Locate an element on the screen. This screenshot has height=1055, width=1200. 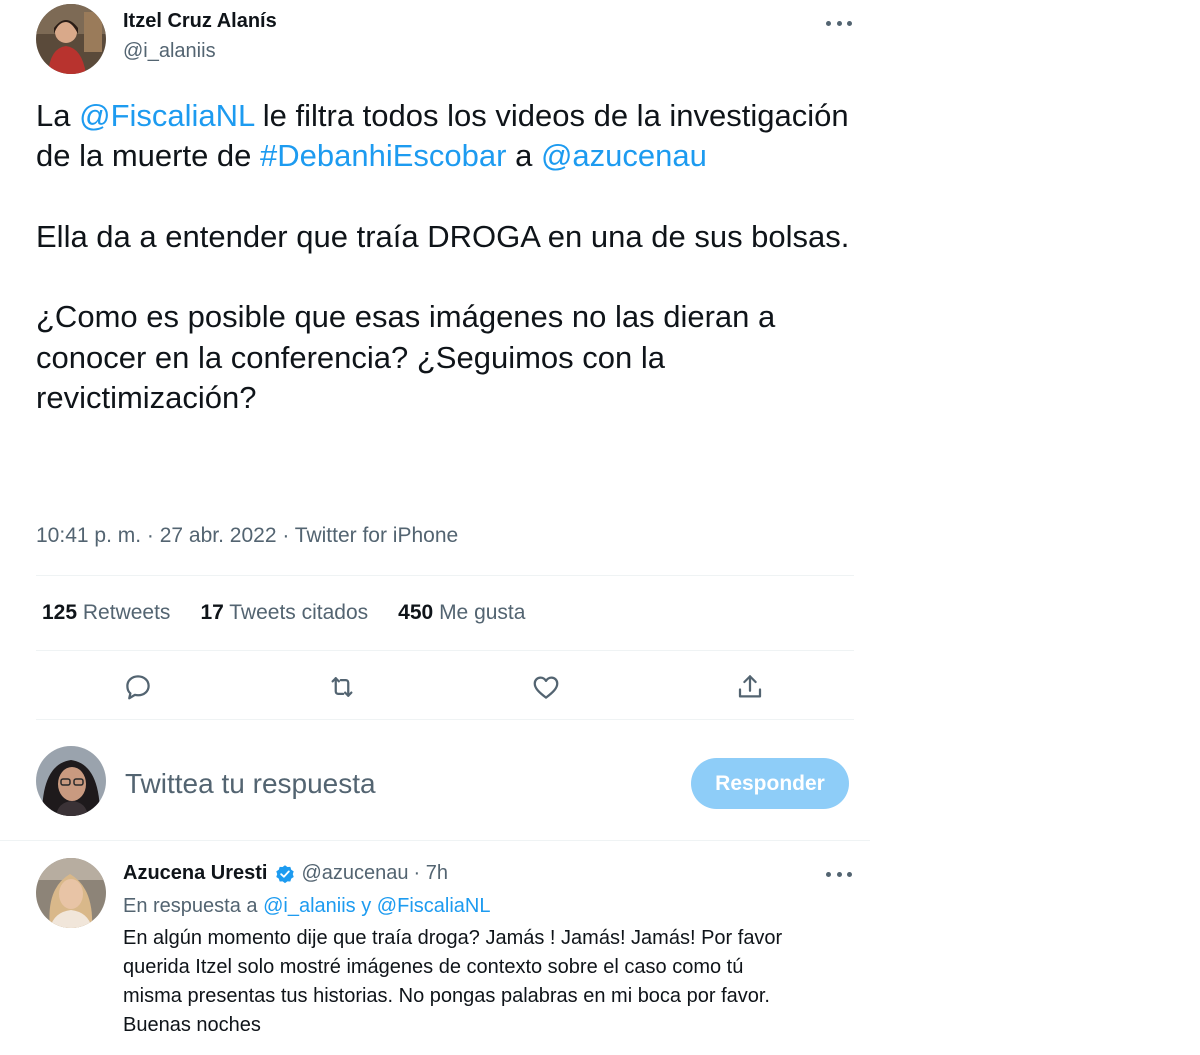
likes-stat: 450 Me gusta is located at coordinates (461, 613).